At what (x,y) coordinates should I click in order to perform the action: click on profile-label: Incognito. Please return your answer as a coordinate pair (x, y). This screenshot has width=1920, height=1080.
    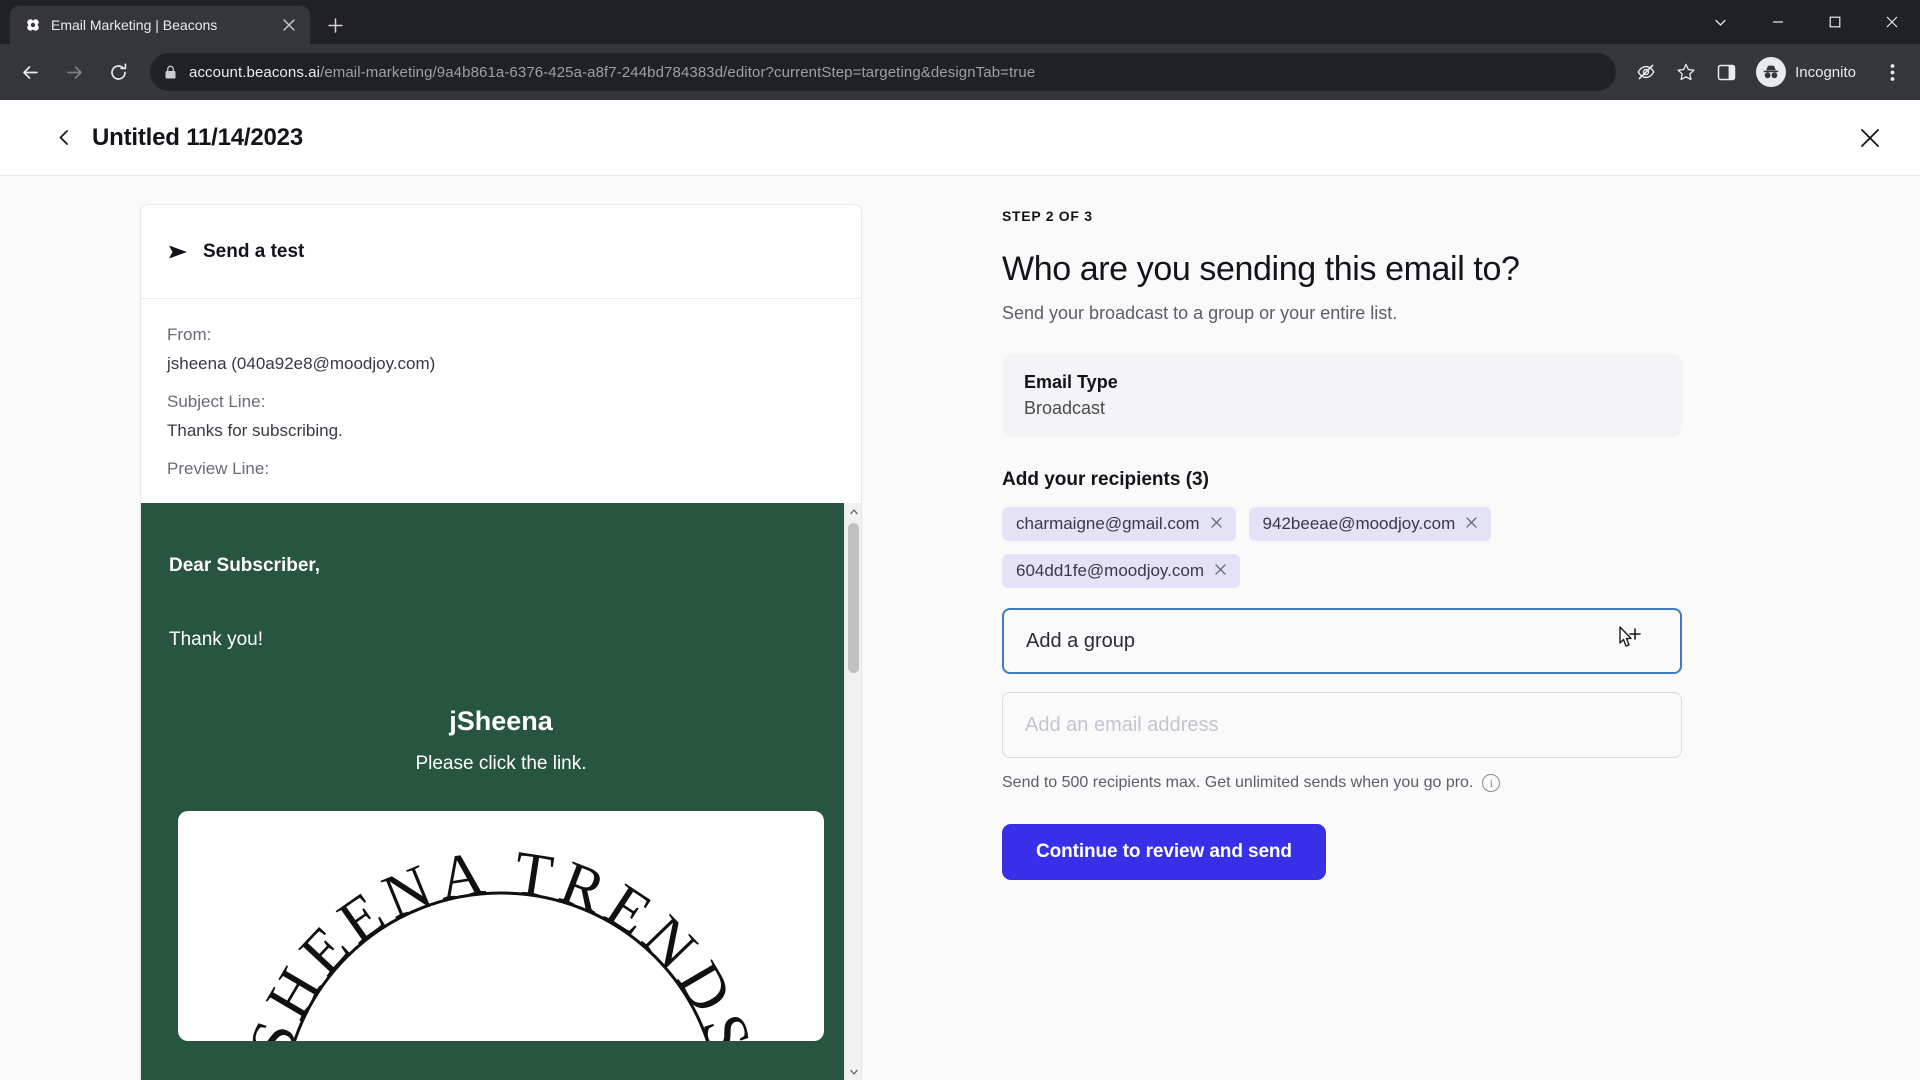
    Looking at the image, I should click on (1825, 72).